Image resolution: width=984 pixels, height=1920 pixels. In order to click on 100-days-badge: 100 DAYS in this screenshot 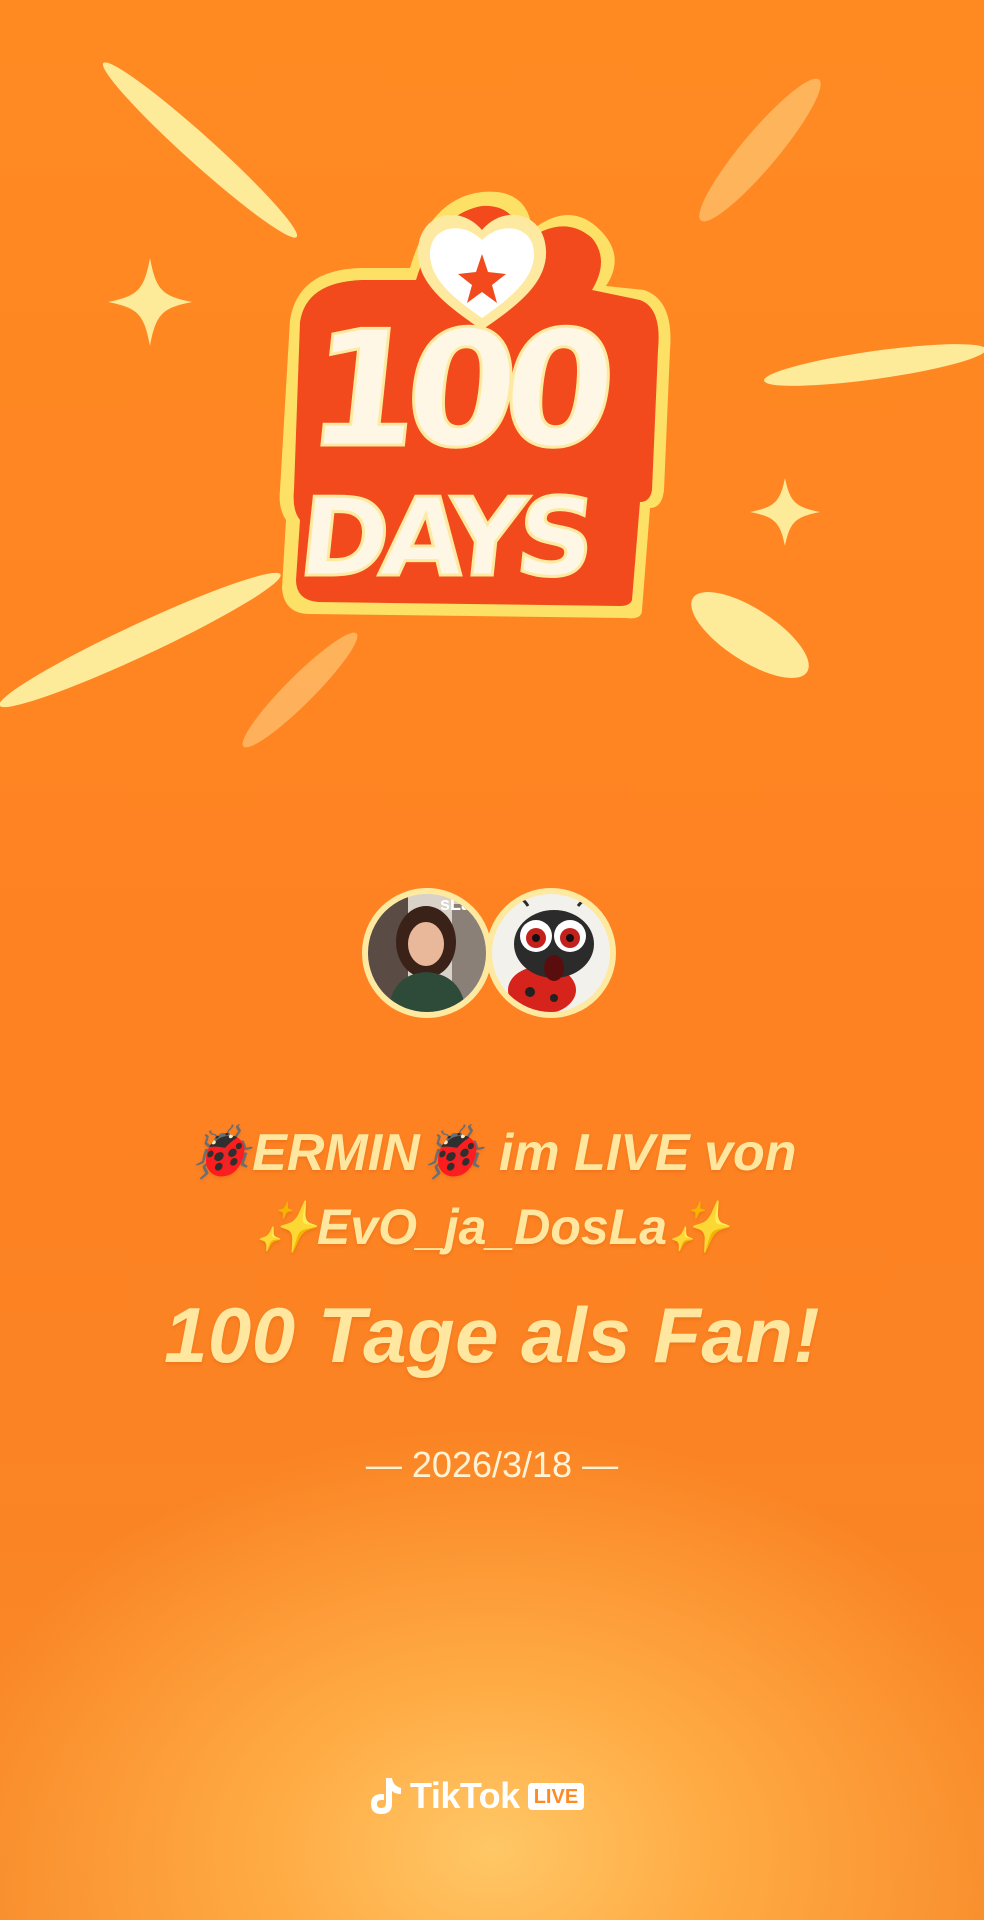, I will do `click(475, 405)`.